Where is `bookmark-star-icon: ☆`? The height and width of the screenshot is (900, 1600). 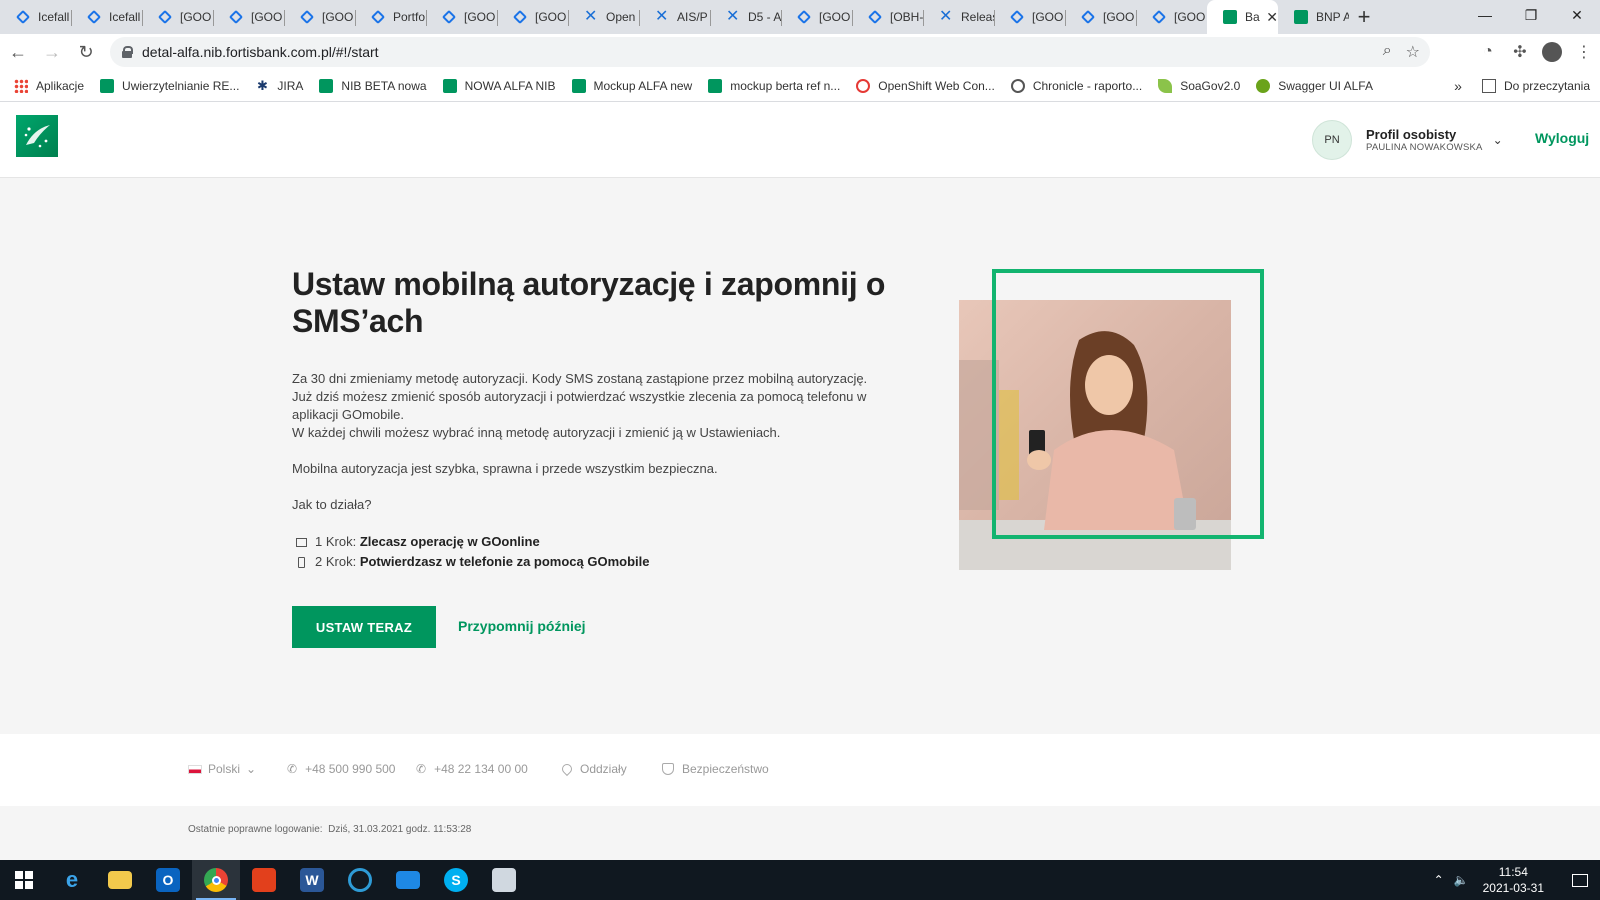 bookmark-star-icon: ☆ is located at coordinates (1413, 52).